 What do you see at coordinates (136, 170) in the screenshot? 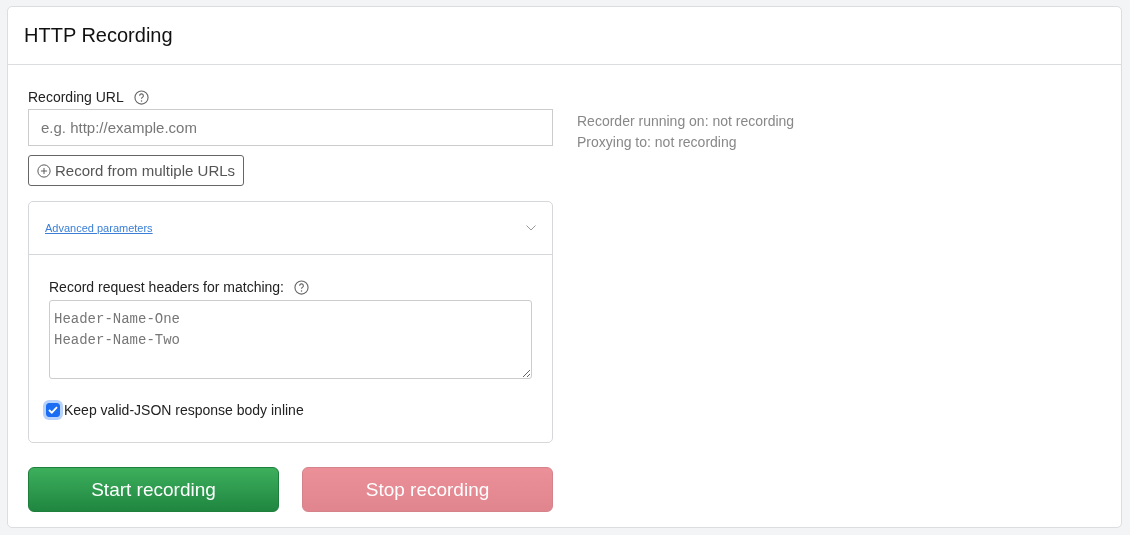
I see `multi-url-button: Record from multiple URLs` at bounding box center [136, 170].